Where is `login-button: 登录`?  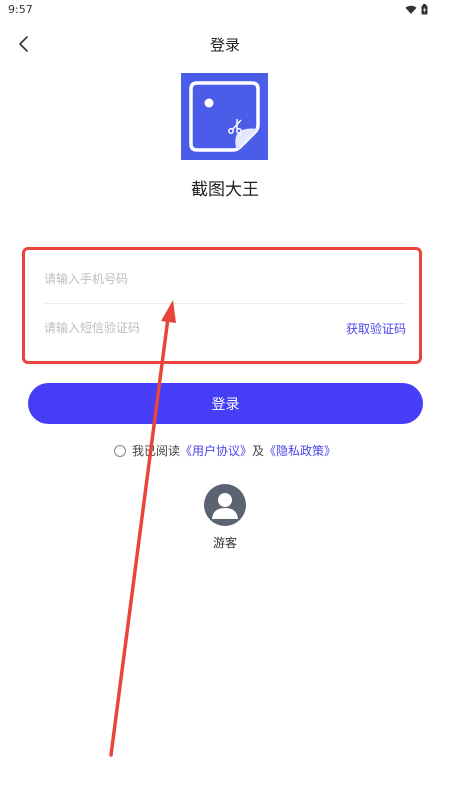
login-button: 登录 is located at coordinates (225, 403).